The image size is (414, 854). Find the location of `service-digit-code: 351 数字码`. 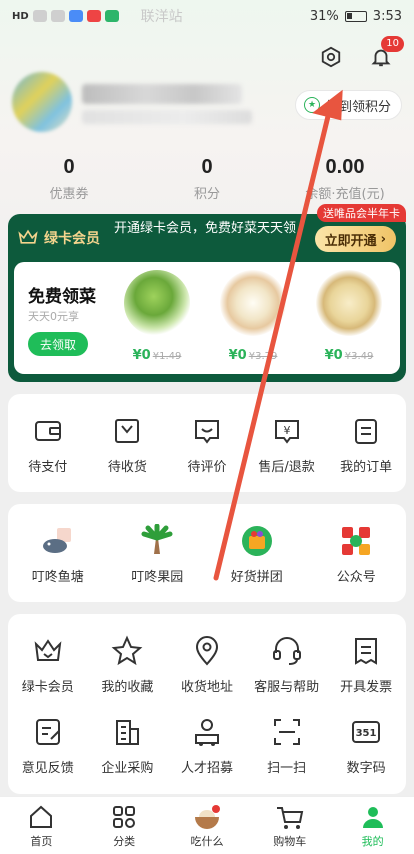

service-digit-code: 351 数字码 is located at coordinates (366, 745).